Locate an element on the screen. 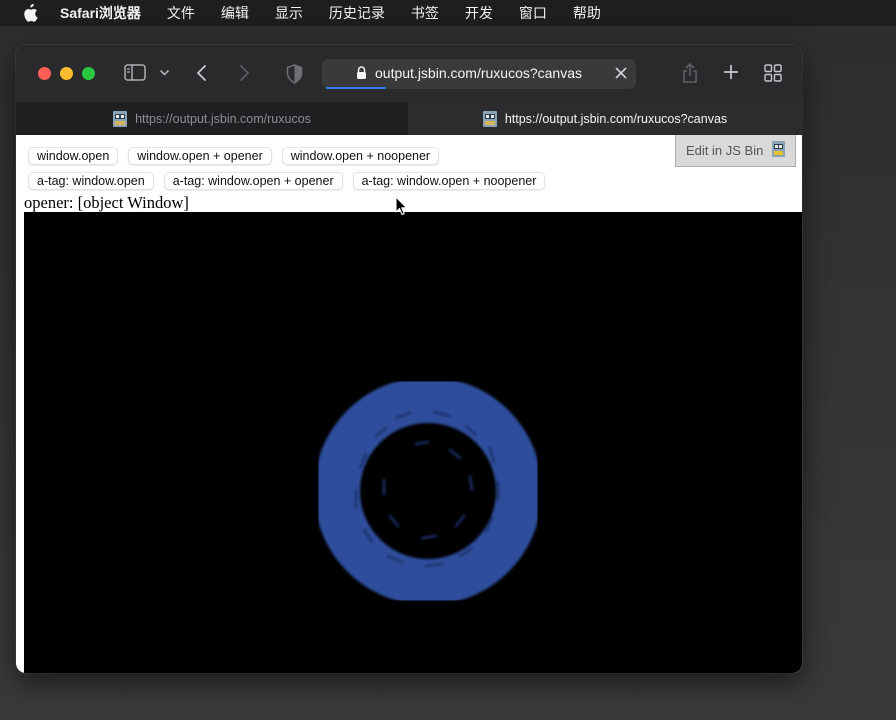  torus-ring is located at coordinates (428, 491).